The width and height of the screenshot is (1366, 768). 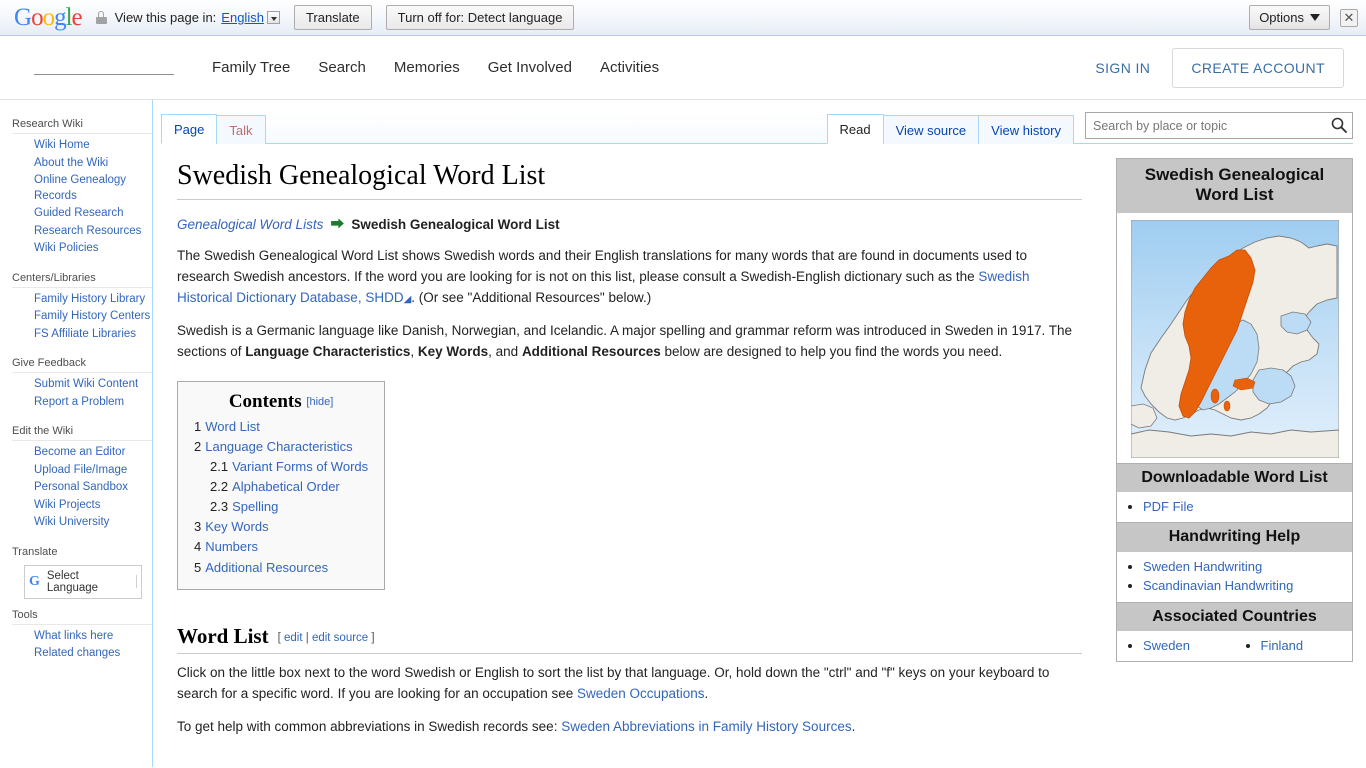 I want to click on toc-item: 2.2 Alphabetical Order, so click(x=281, y=487).